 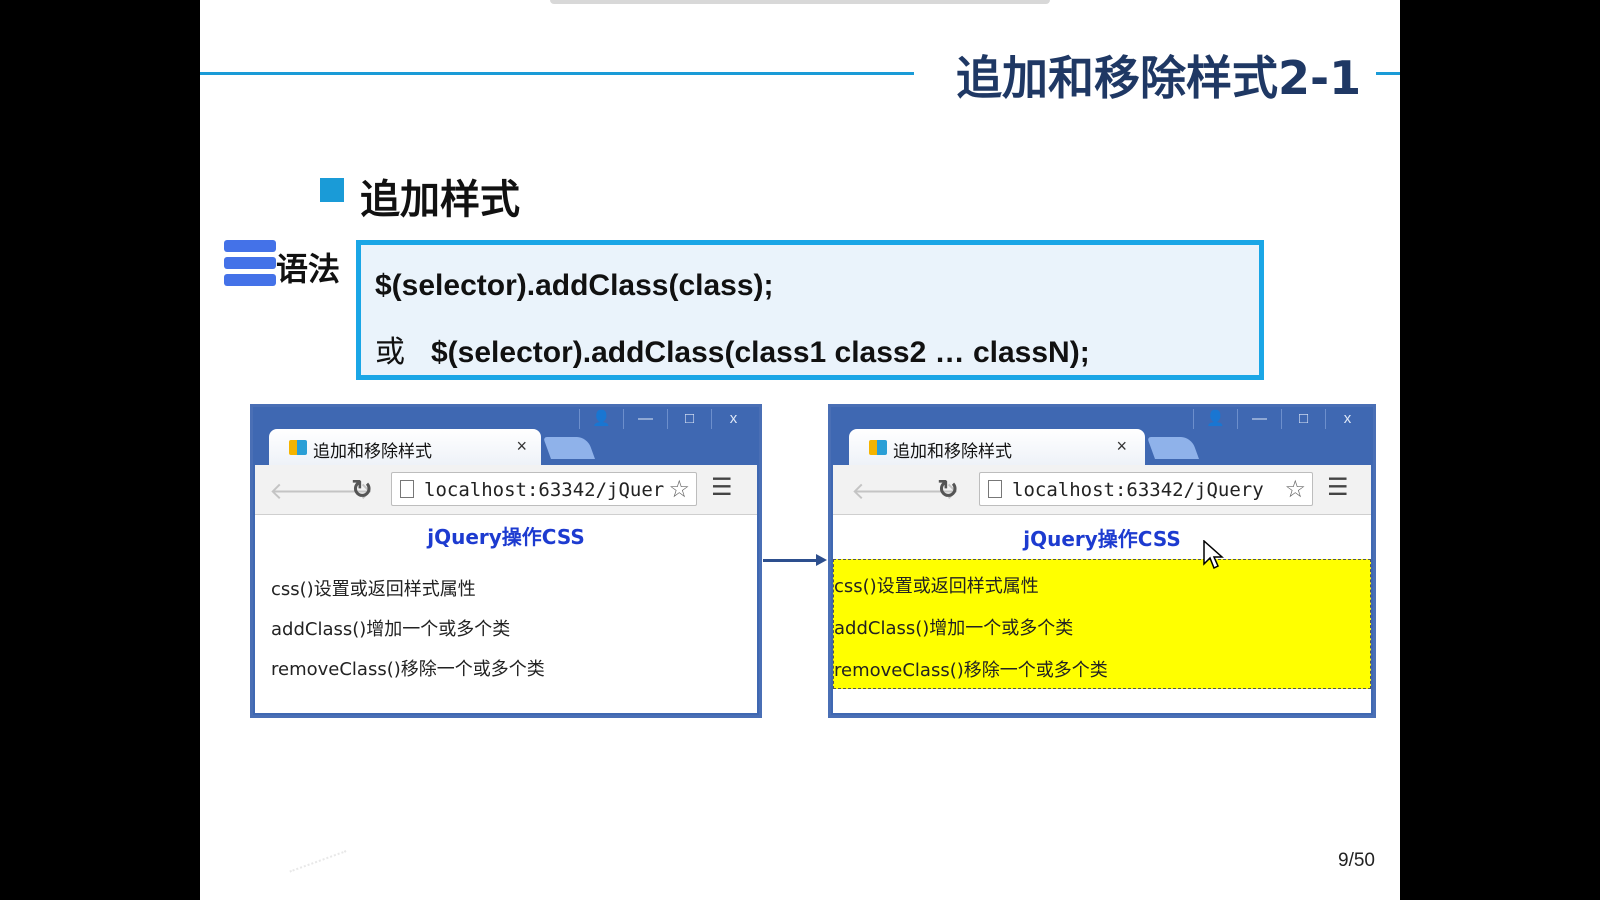 What do you see at coordinates (574, 285) in the screenshot?
I see `syntax-line-1: $(selector).addClass(class);` at bounding box center [574, 285].